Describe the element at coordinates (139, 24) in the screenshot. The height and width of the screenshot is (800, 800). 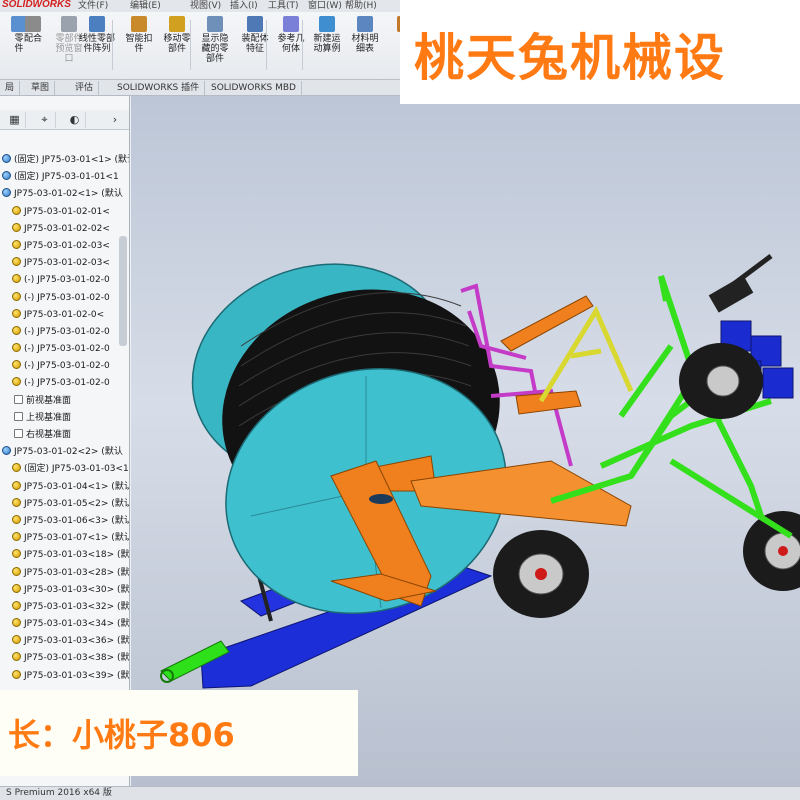
I see `smart-fastener-icon` at that location.